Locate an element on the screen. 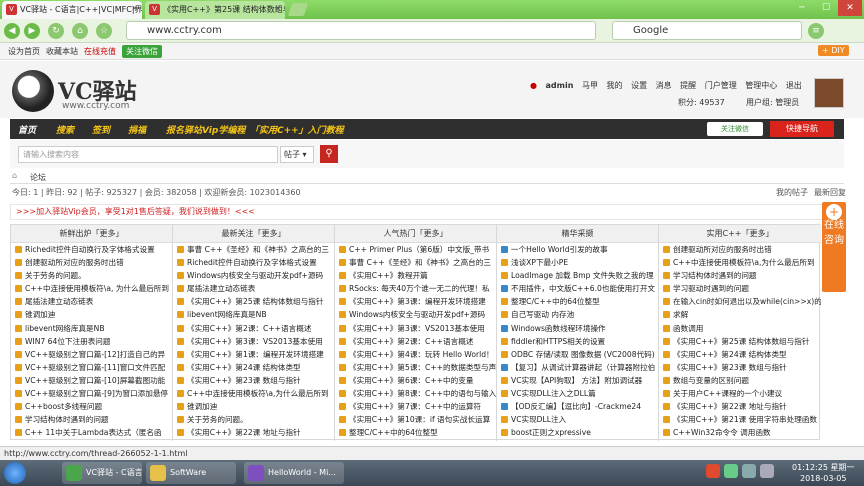 The width and height of the screenshot is (864, 486). thread-link: VC实现DLL注入之DLL篇 is located at coordinates (577, 393).